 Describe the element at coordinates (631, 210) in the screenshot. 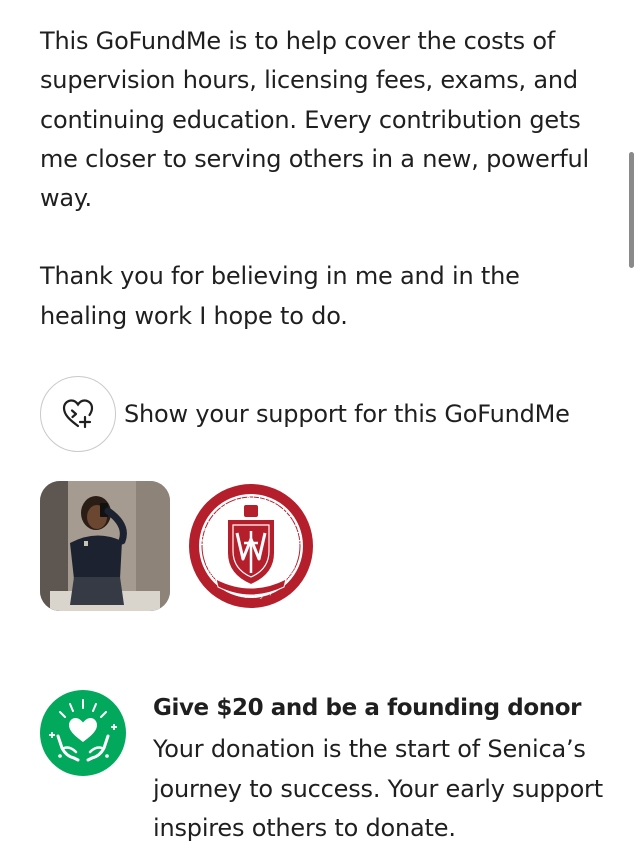

I see `scrollbar` at that location.